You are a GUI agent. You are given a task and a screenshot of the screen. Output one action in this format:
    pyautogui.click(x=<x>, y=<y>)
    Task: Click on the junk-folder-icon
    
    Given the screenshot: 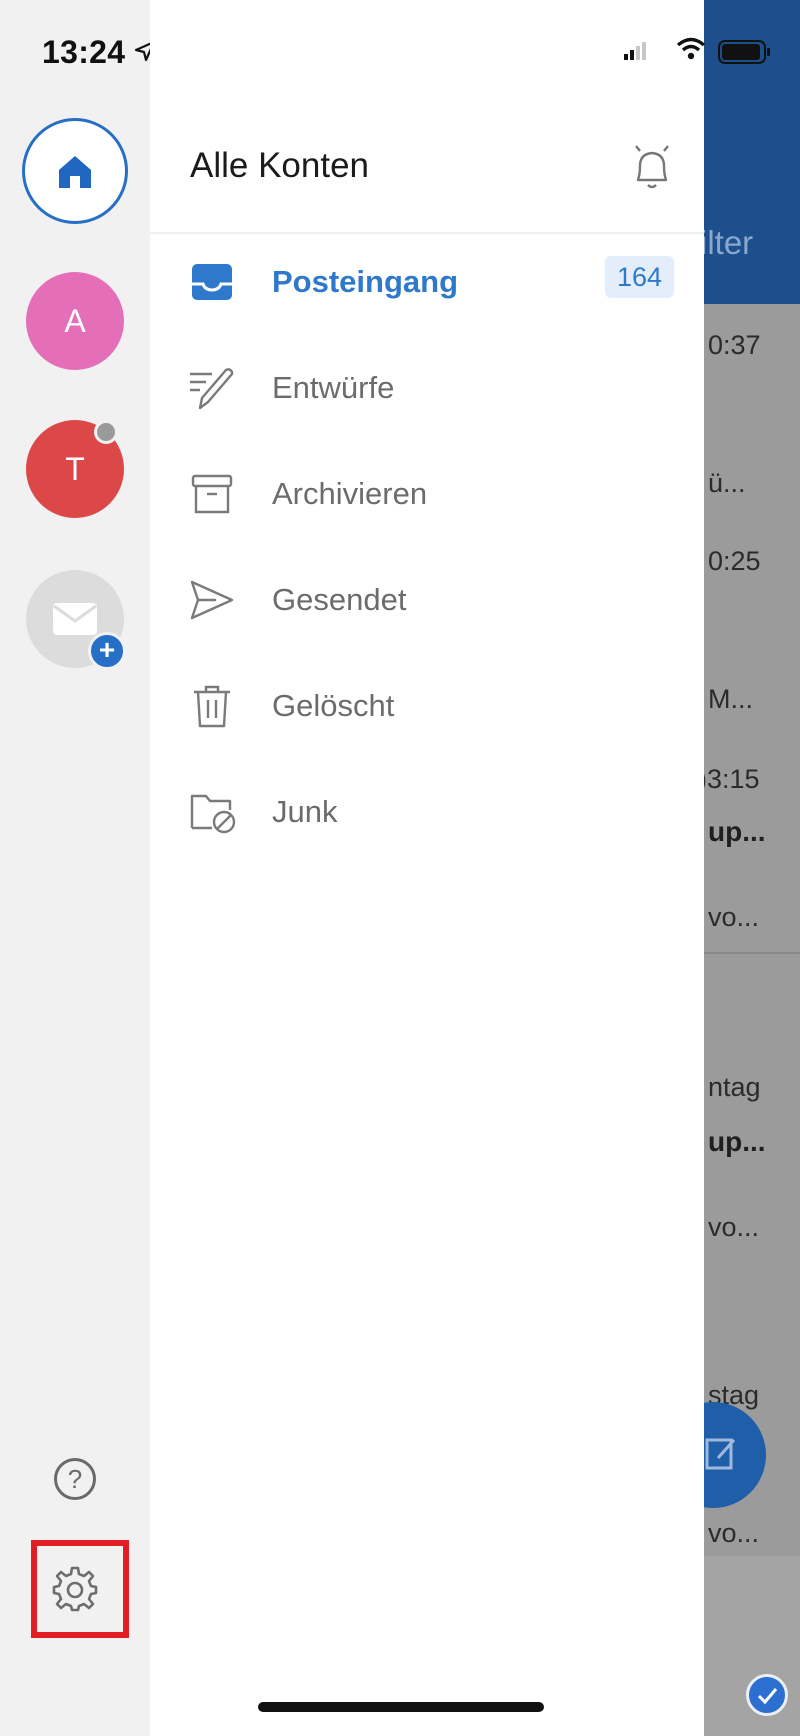 What is the action you would take?
    pyautogui.click(x=213, y=814)
    